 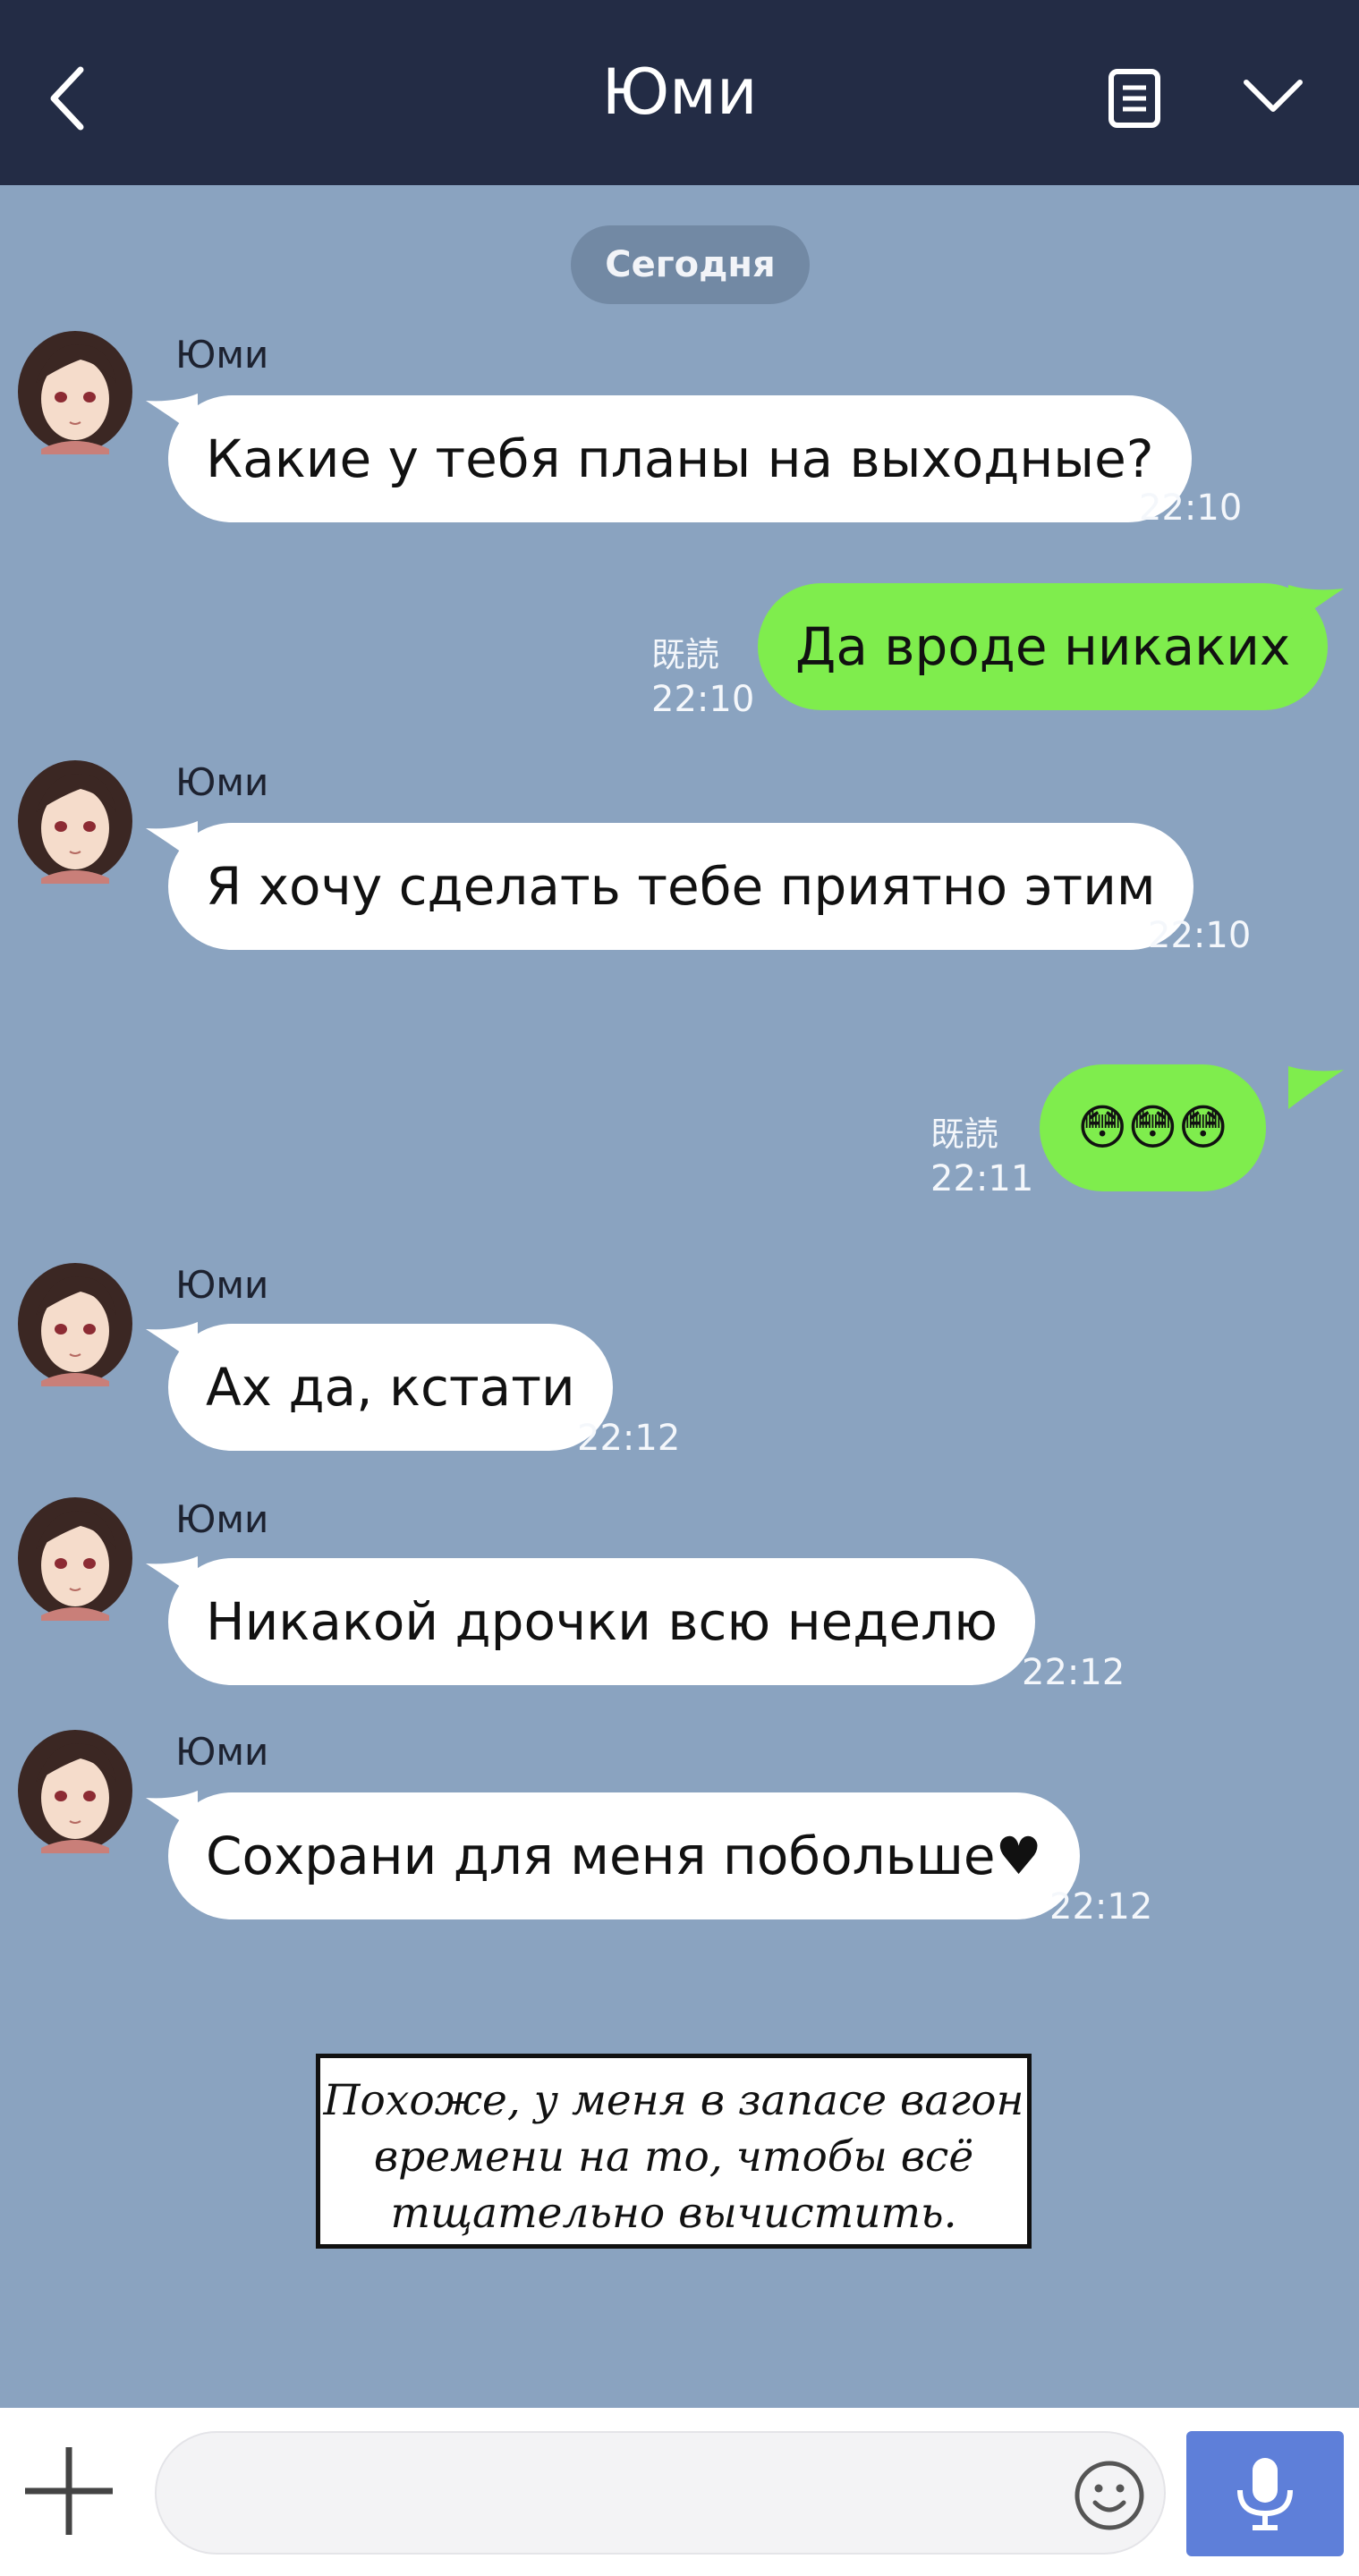 I want to click on message-bubble: Ах да, кстати, so click(x=391, y=1387).